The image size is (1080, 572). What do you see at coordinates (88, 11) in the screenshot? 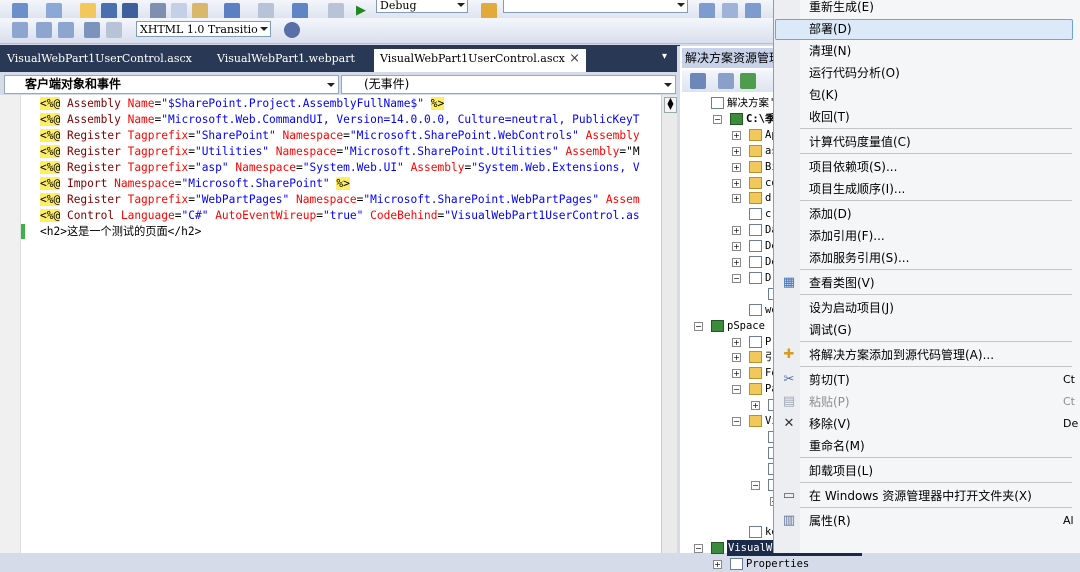
I see `open-folder-icon` at bounding box center [88, 11].